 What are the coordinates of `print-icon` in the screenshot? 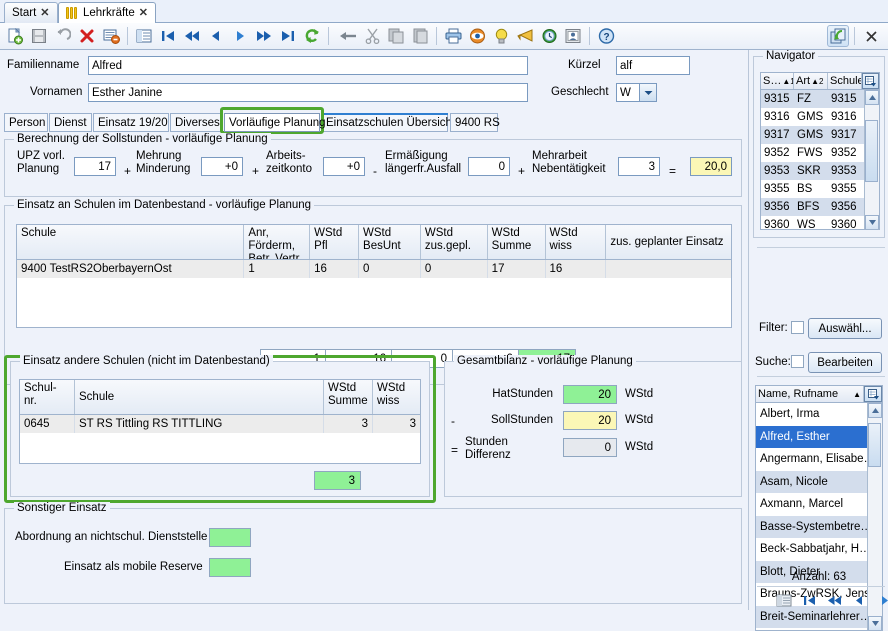 It's located at (453, 36).